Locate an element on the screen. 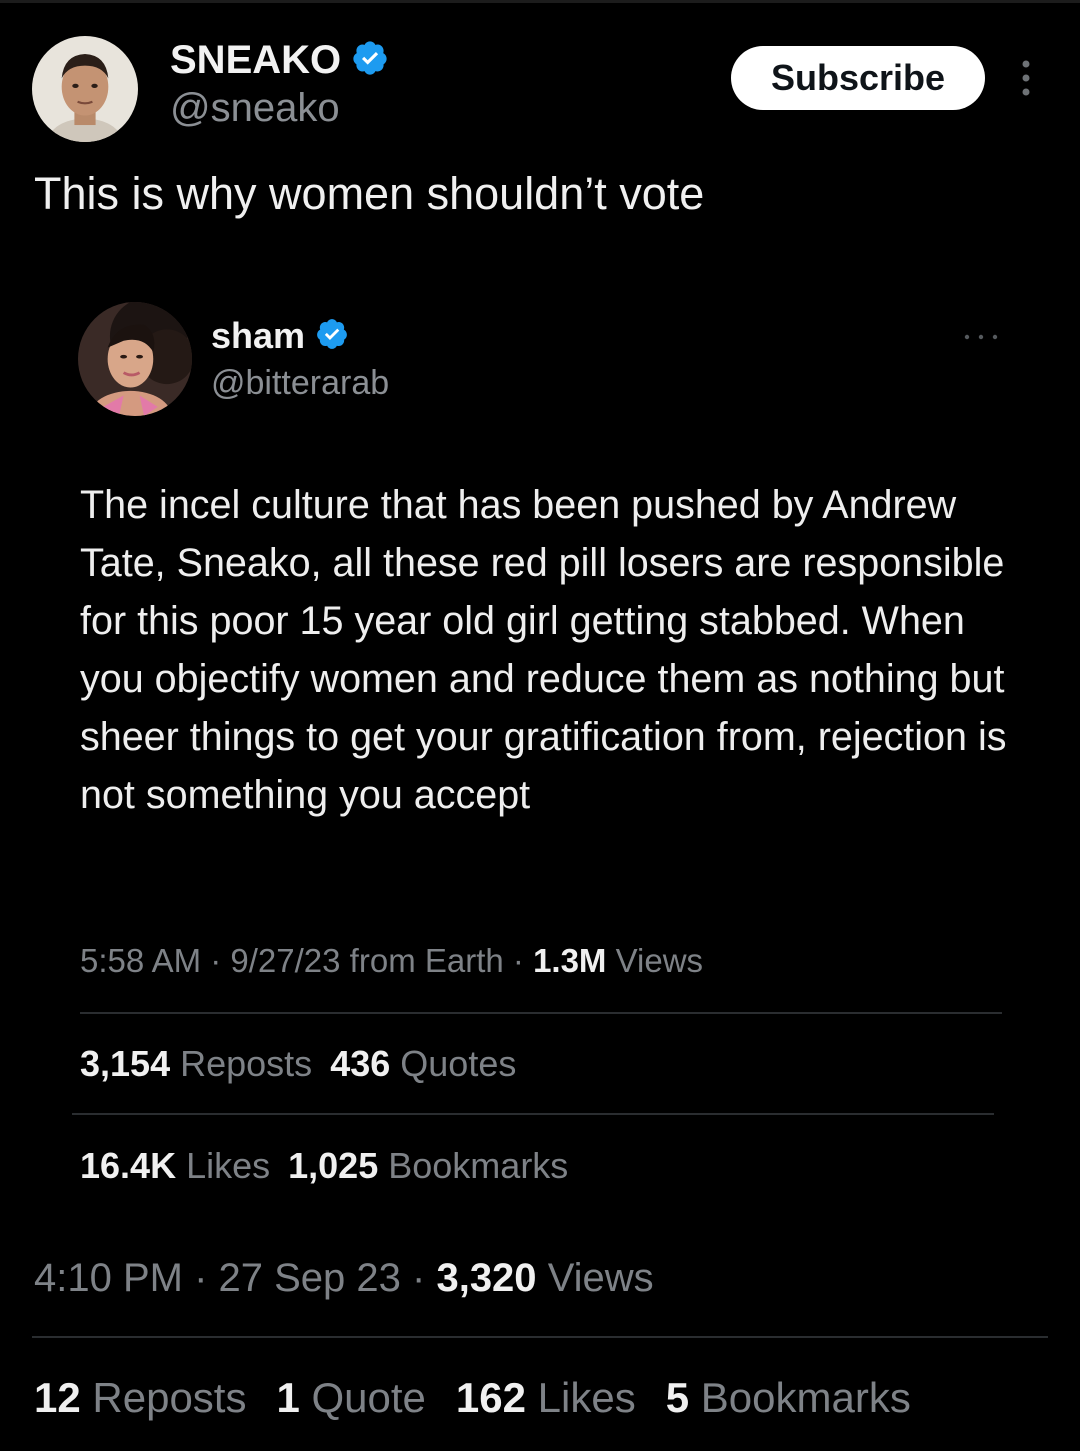 The image size is (1080, 1451). quoted-quotes-stat: 436 Quotes is located at coordinates (423, 1063).